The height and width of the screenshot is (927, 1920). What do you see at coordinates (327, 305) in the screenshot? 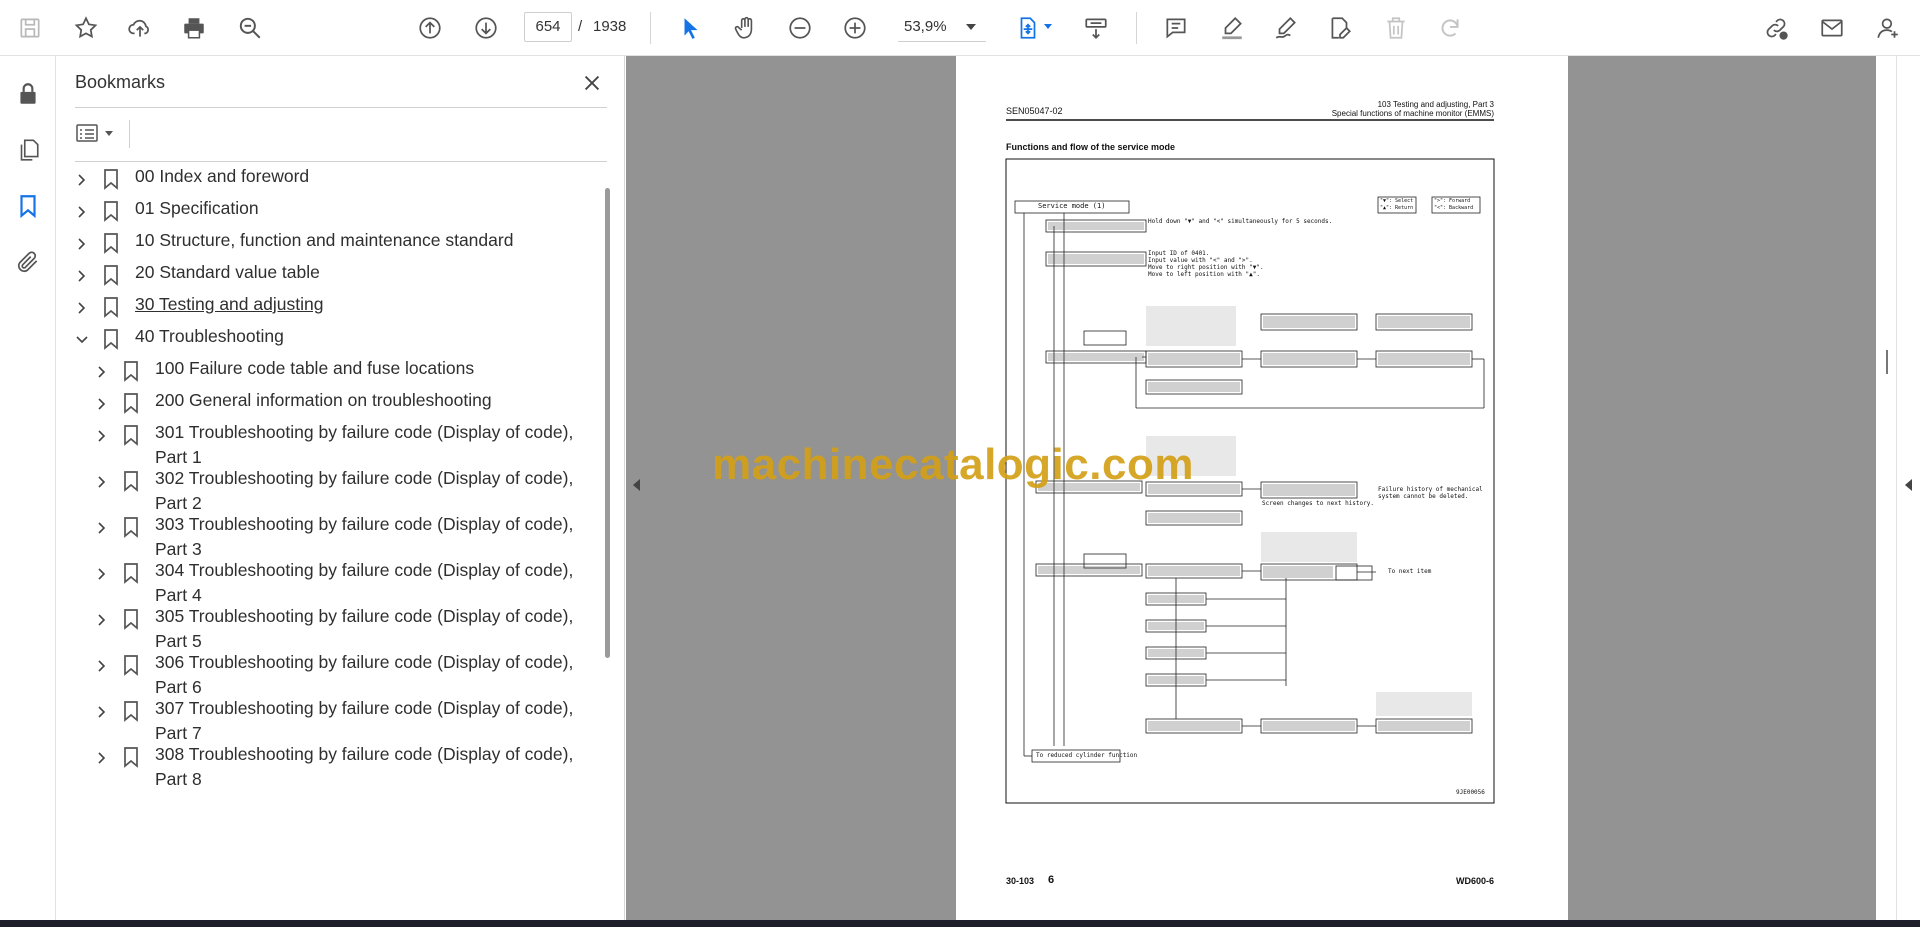
I see `bookmark-item: 30 Testing and adjusting` at bounding box center [327, 305].